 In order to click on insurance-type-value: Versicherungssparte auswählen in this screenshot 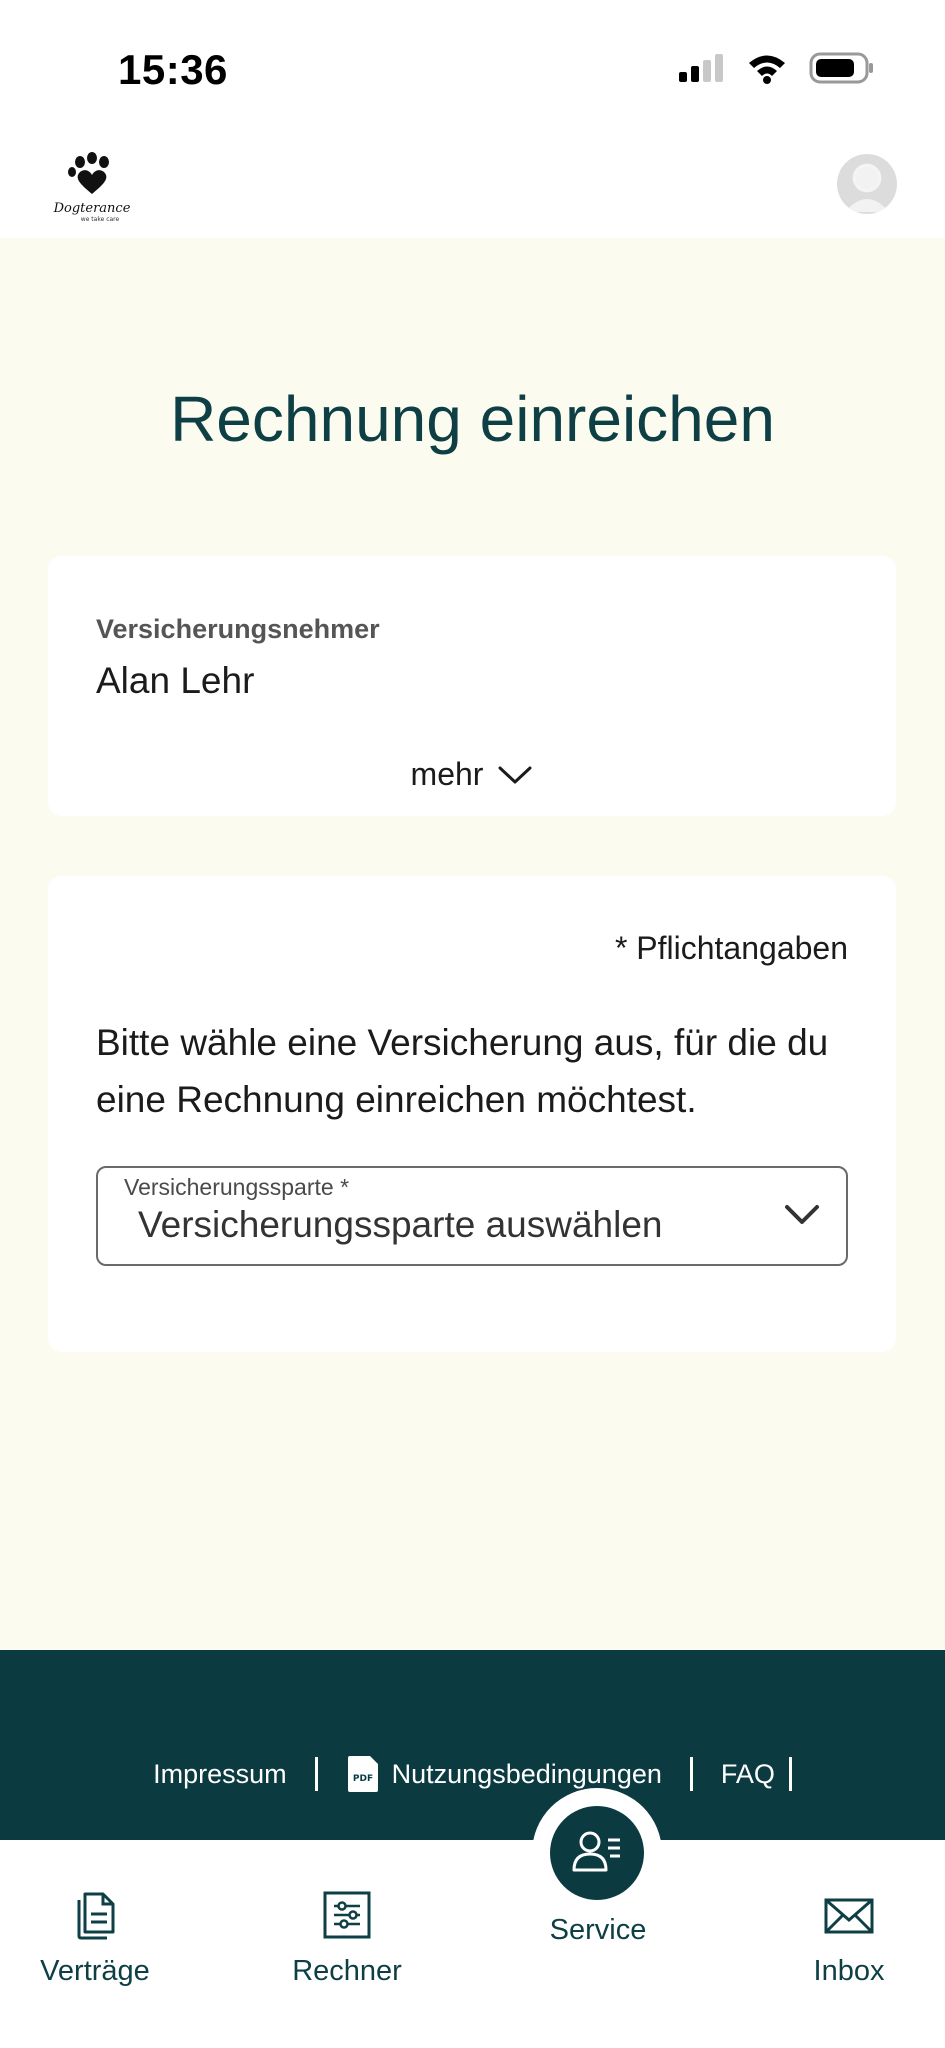, I will do `click(400, 1224)`.